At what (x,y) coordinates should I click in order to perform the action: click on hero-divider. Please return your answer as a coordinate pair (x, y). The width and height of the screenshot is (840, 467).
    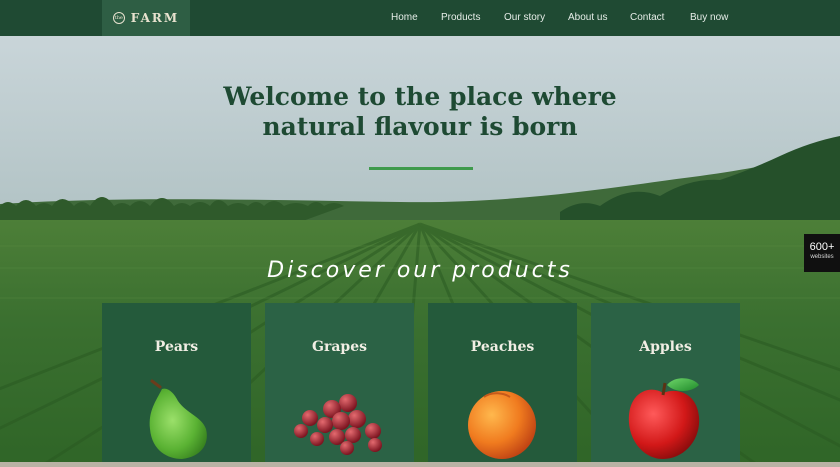
    Looking at the image, I should click on (421, 168).